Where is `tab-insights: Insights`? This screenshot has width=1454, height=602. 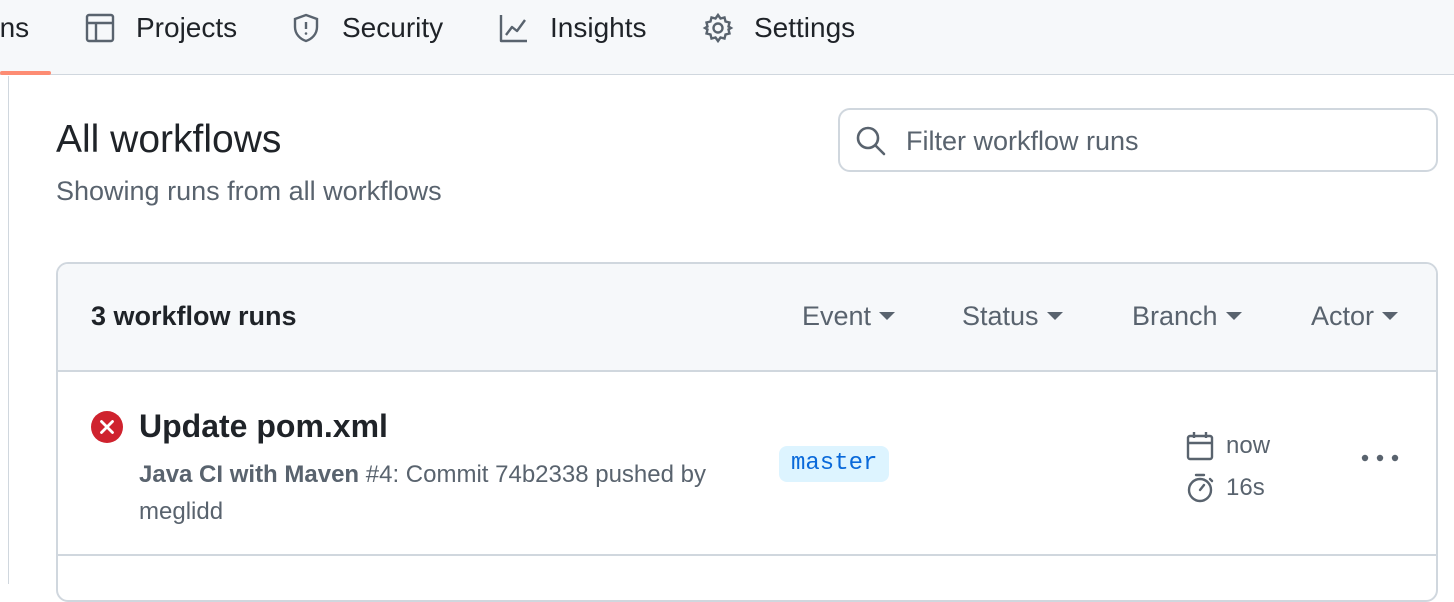
tab-insights: Insights is located at coordinates (572, 28).